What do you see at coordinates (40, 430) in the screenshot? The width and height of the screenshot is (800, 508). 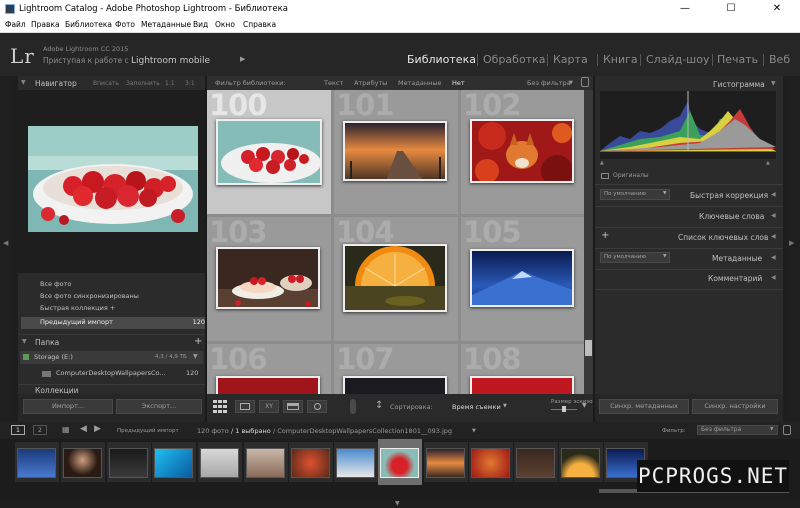 I see `display-2-button: 2` at bounding box center [40, 430].